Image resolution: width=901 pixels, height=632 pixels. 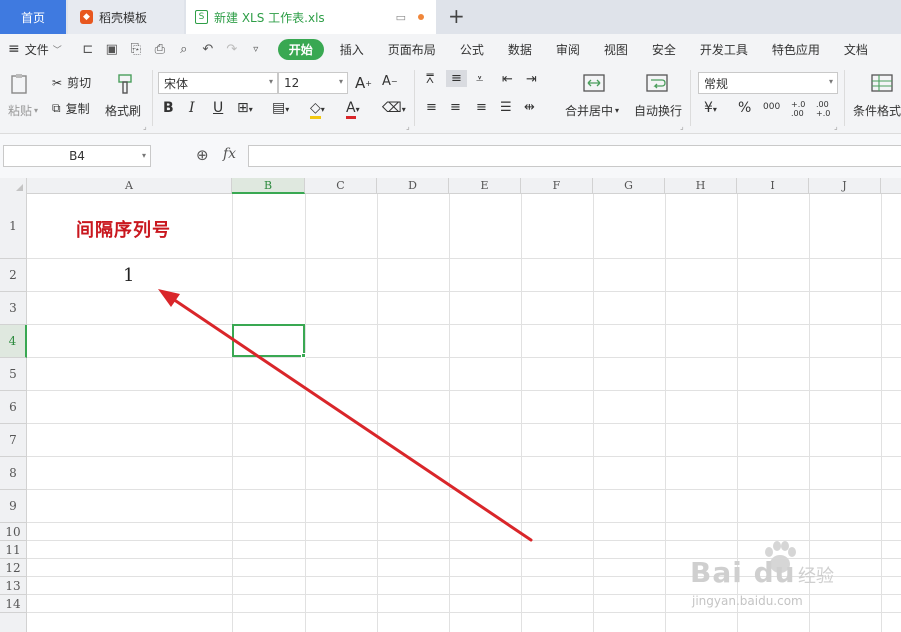 What do you see at coordinates (311, 17) in the screenshot?
I see `tab-document: S 新建 XLS 工作表.xls ▭` at bounding box center [311, 17].